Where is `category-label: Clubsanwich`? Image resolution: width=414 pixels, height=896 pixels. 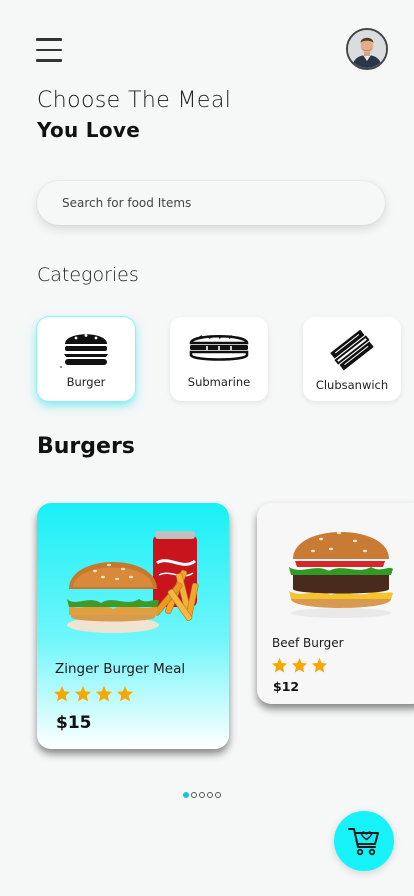 category-label: Clubsanwich is located at coordinates (352, 385).